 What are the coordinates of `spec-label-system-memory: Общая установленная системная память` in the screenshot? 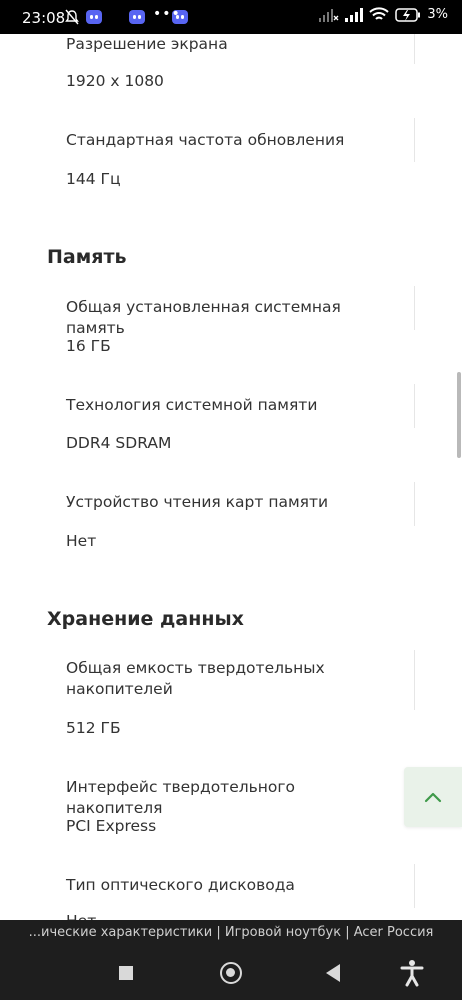 It's located at (203, 317).